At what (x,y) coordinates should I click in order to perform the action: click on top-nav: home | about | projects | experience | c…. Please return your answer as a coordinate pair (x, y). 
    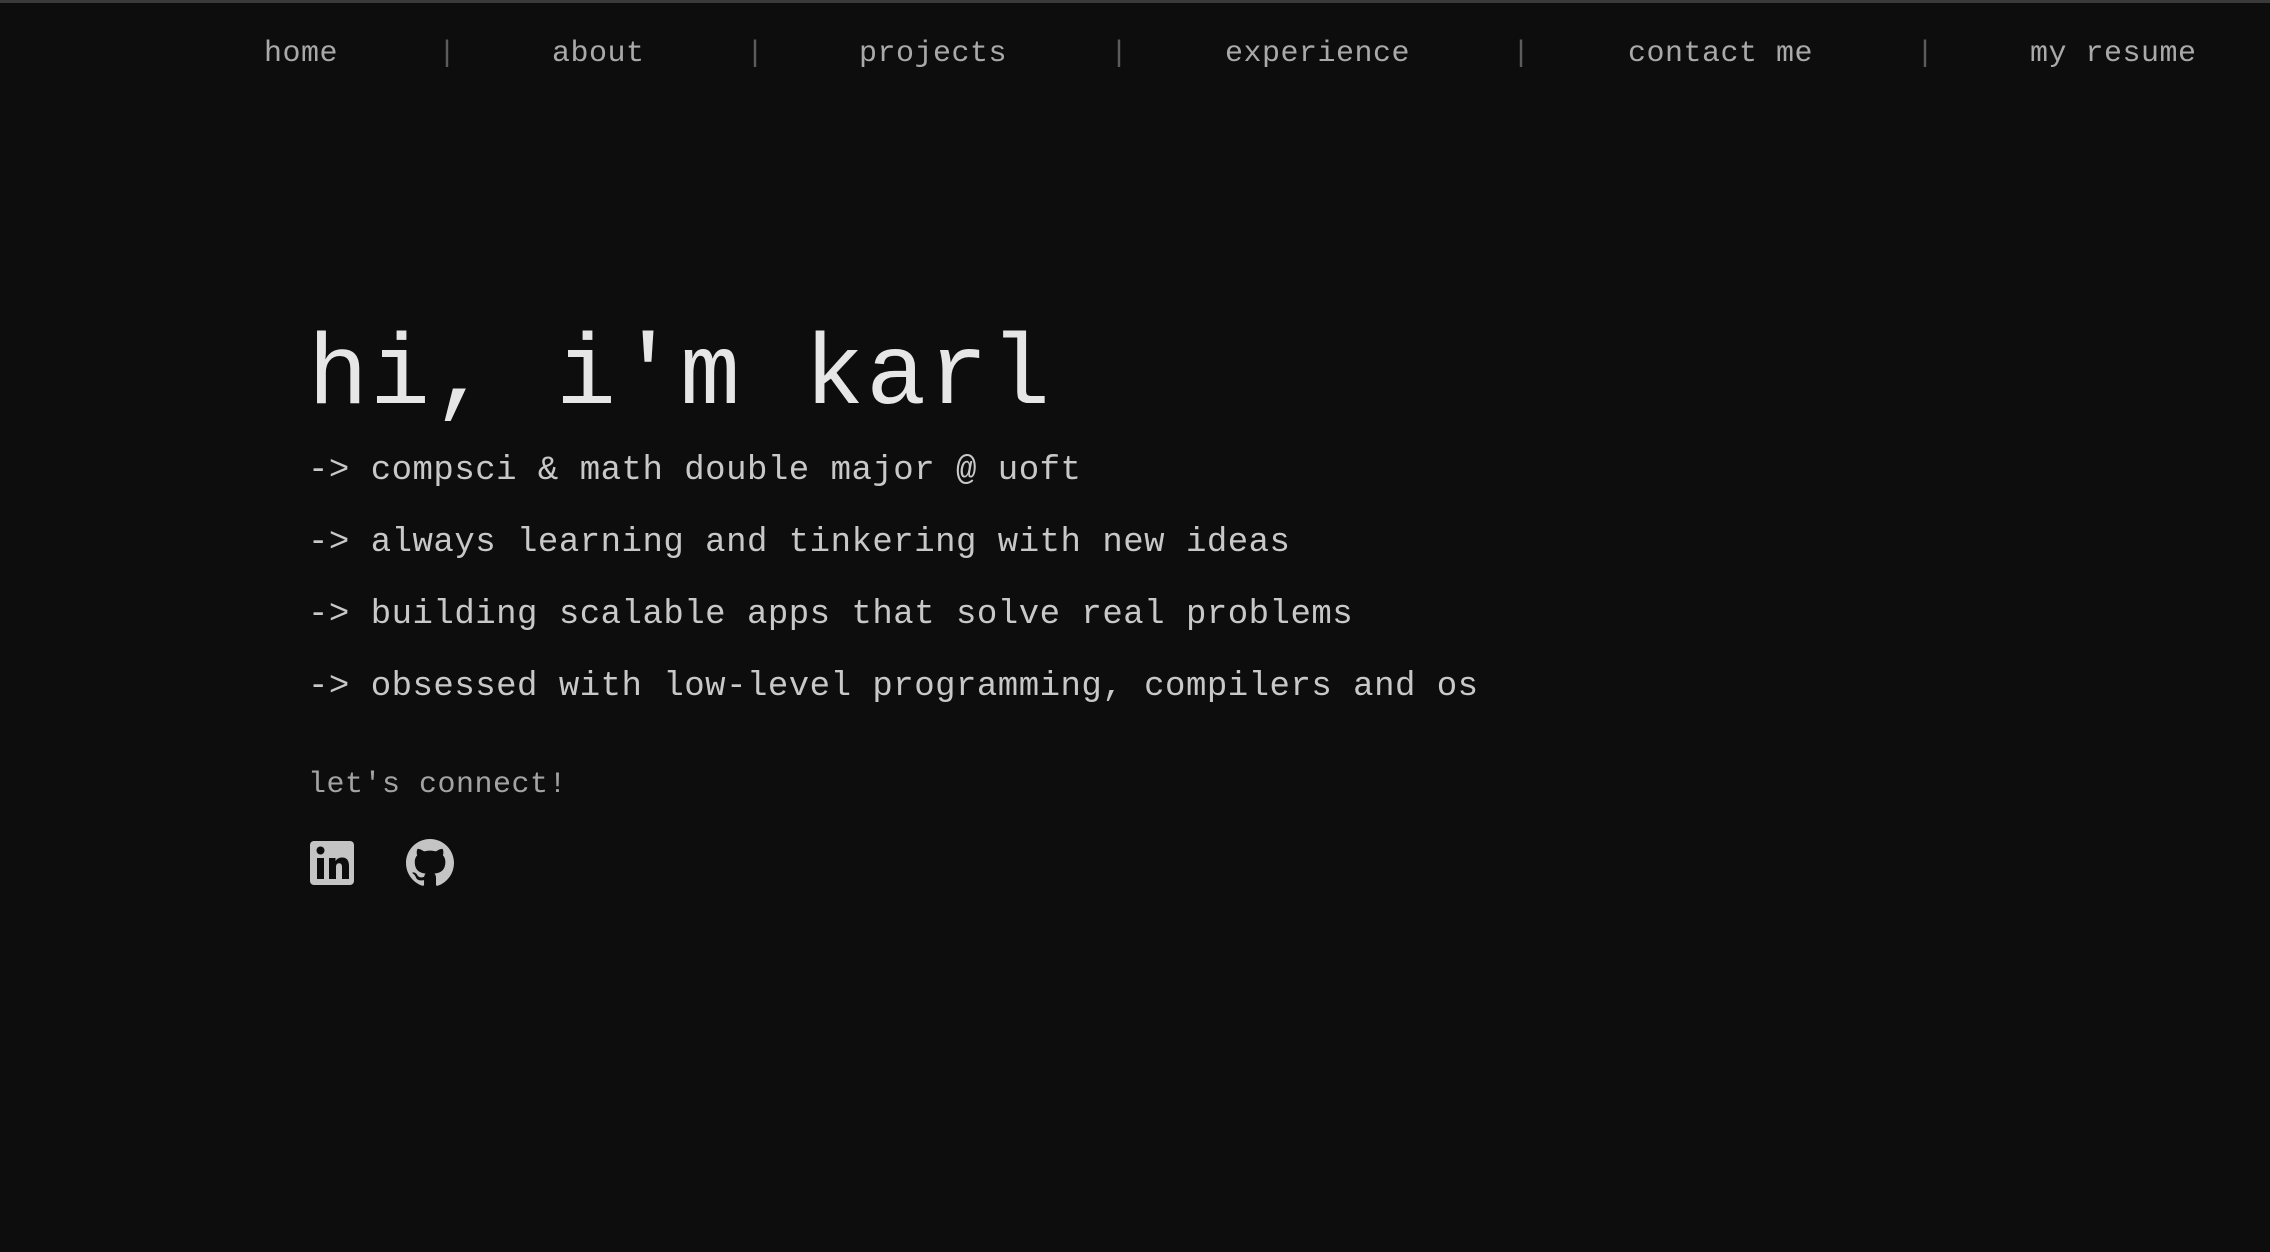
    Looking at the image, I should click on (1135, 53).